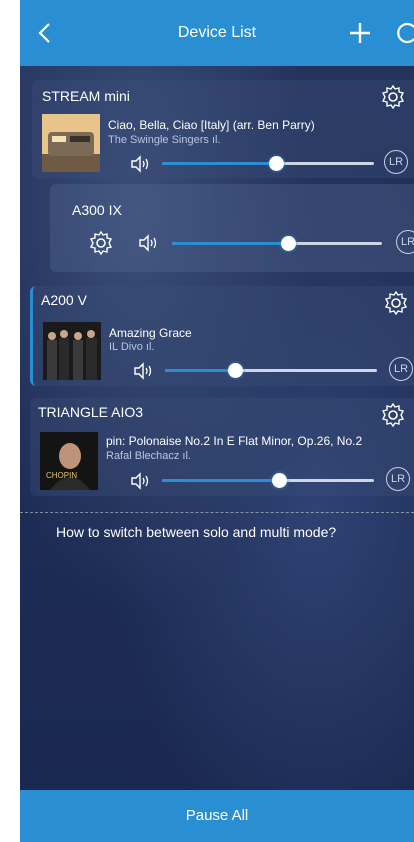 This screenshot has height=842, width=414. I want to click on track-title: Amazing Grace, so click(150, 333).